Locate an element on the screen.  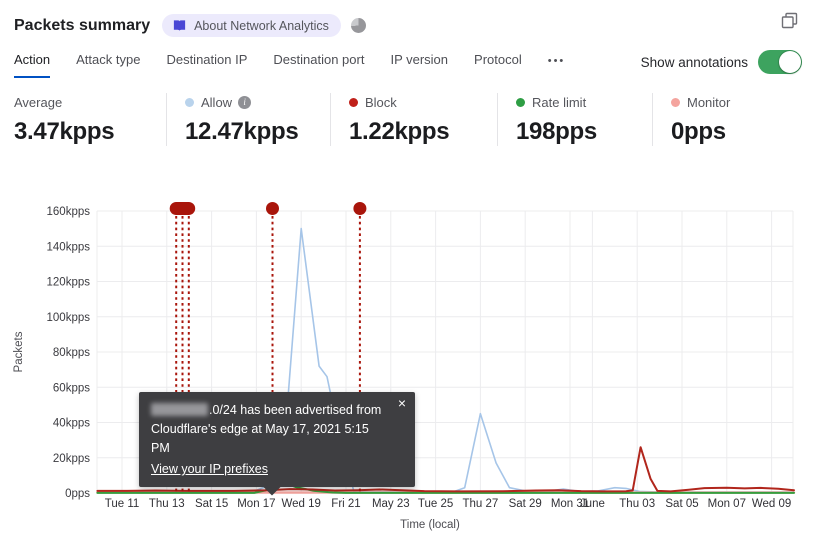
svg-text: 0pps is located at coordinates (77, 494).